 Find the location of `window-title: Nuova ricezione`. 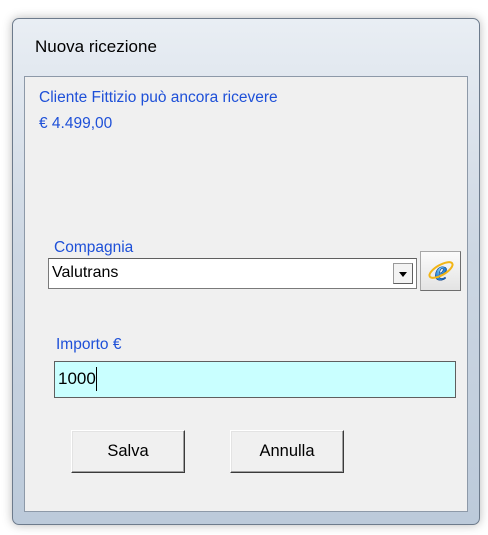

window-title: Nuova ricezione is located at coordinates (96, 46).